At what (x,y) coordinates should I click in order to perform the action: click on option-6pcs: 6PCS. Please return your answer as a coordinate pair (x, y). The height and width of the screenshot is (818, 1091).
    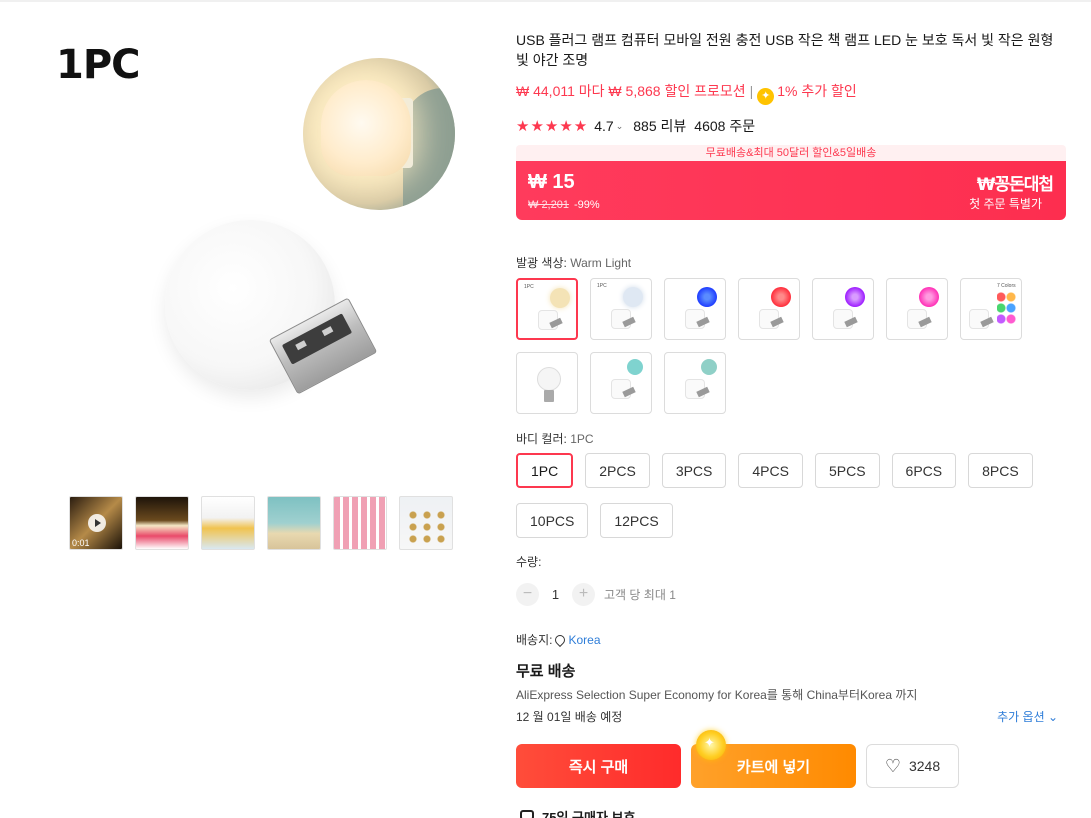
    Looking at the image, I should click on (924, 470).